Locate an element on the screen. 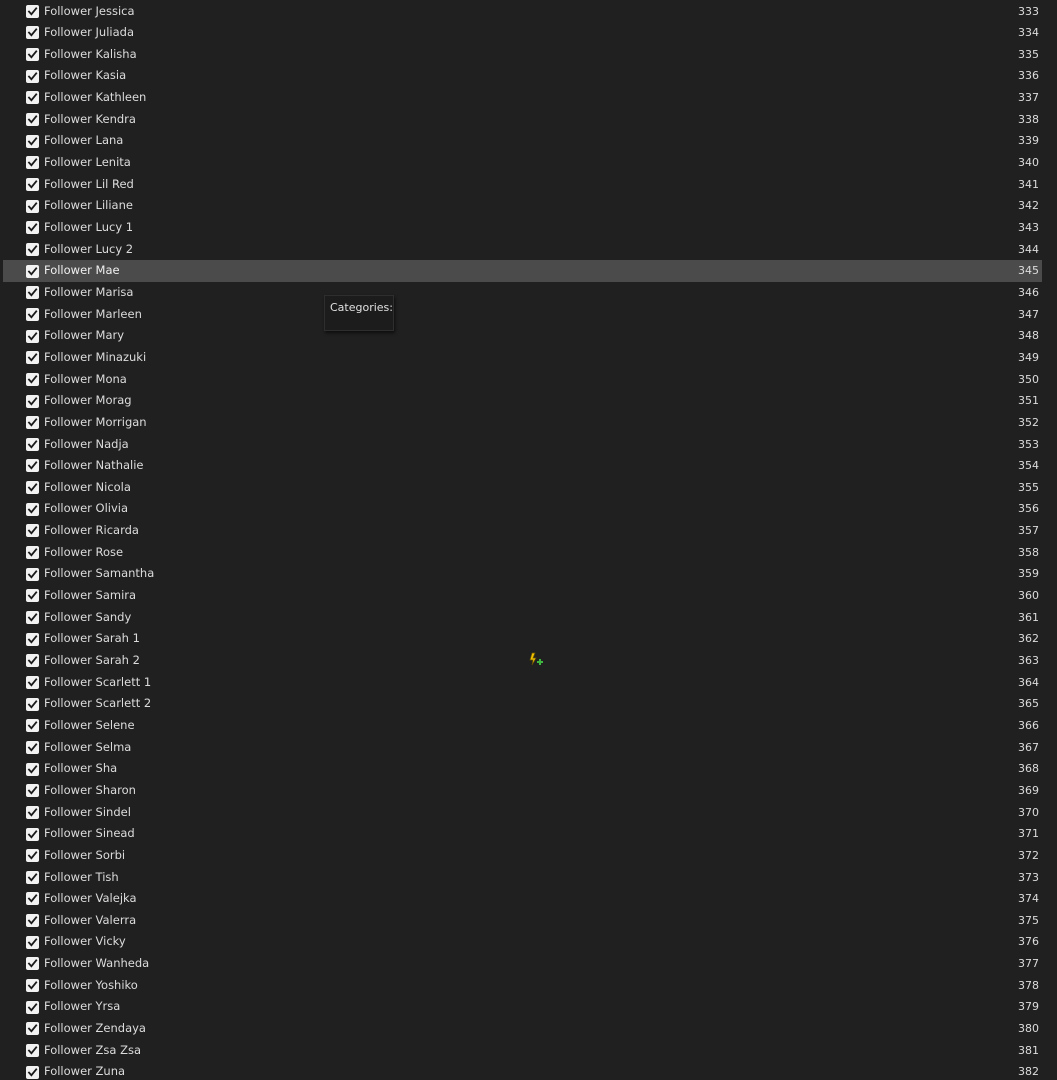 The image size is (1057, 1080). list-item: Follower Vicky 376 is located at coordinates (522, 942).